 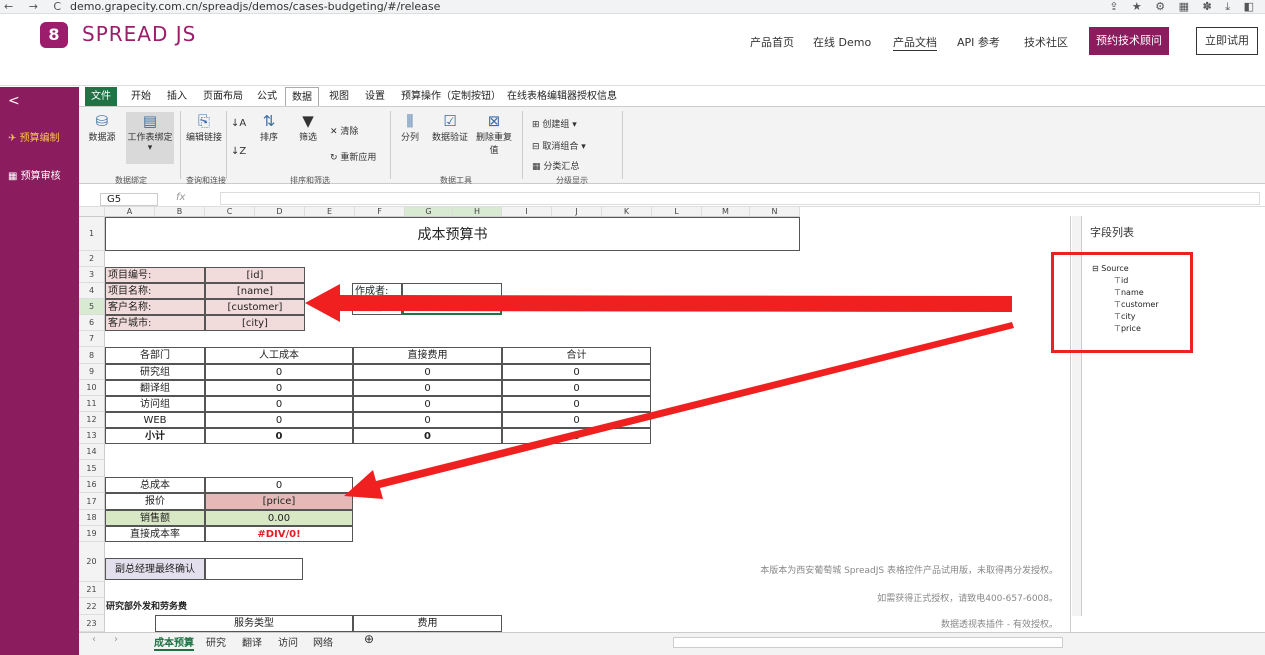 What do you see at coordinates (288, 641) in the screenshot?
I see `sheet-tab-visit: 访问` at bounding box center [288, 641].